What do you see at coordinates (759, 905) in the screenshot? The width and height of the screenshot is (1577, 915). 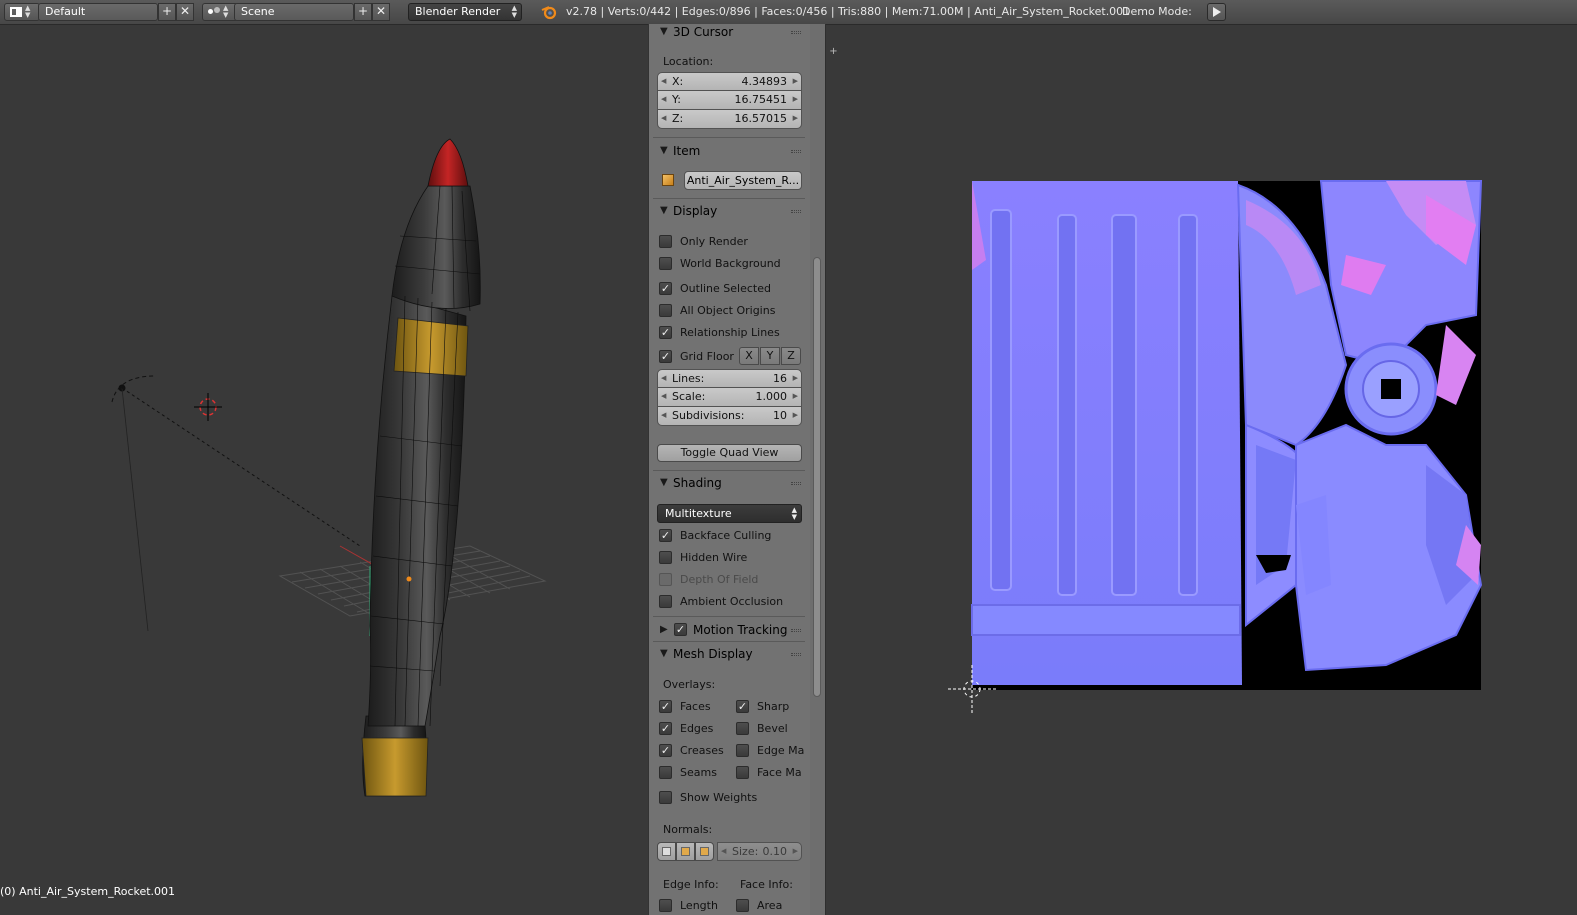 I see `face-area-checkbox: Area` at bounding box center [759, 905].